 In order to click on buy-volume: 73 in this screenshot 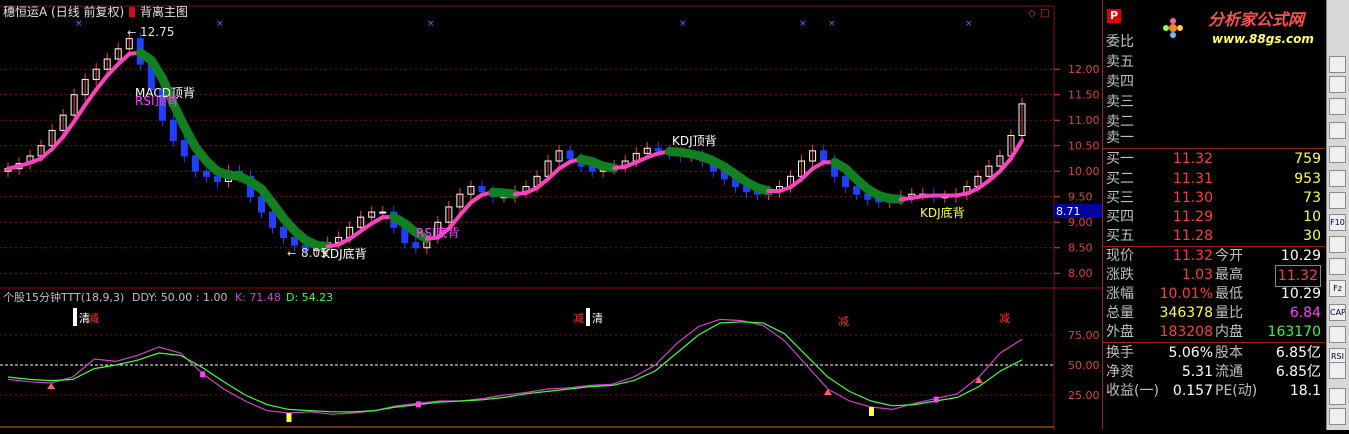, I will do `click(1312, 198)`.